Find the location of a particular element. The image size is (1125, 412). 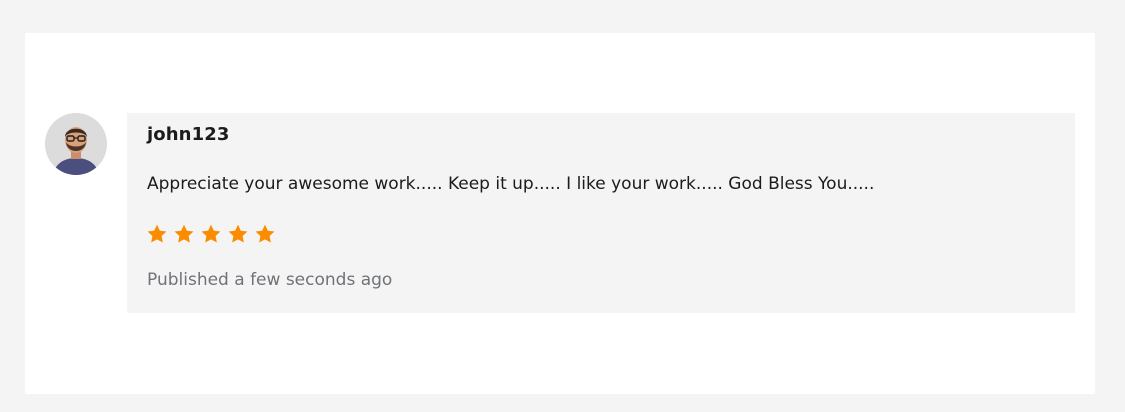

avatar-image is located at coordinates (76, 144).